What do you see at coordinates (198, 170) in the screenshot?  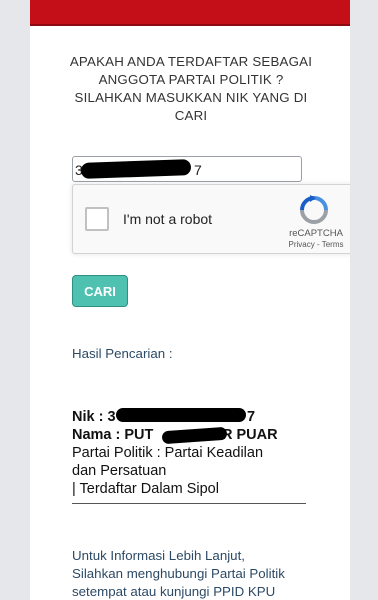 I see `nik-input-value-end: 7` at bounding box center [198, 170].